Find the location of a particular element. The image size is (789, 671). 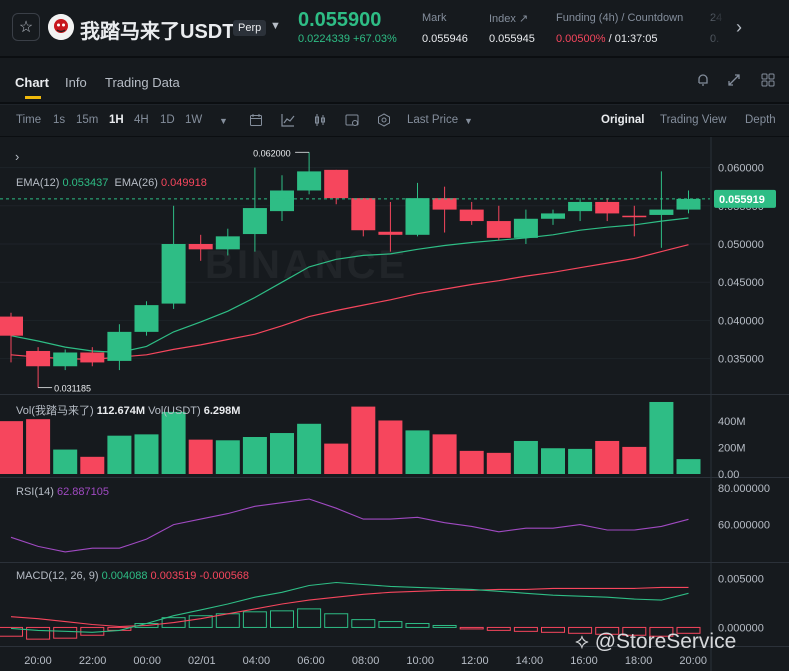

interval-1w: 1W is located at coordinates (193, 120).